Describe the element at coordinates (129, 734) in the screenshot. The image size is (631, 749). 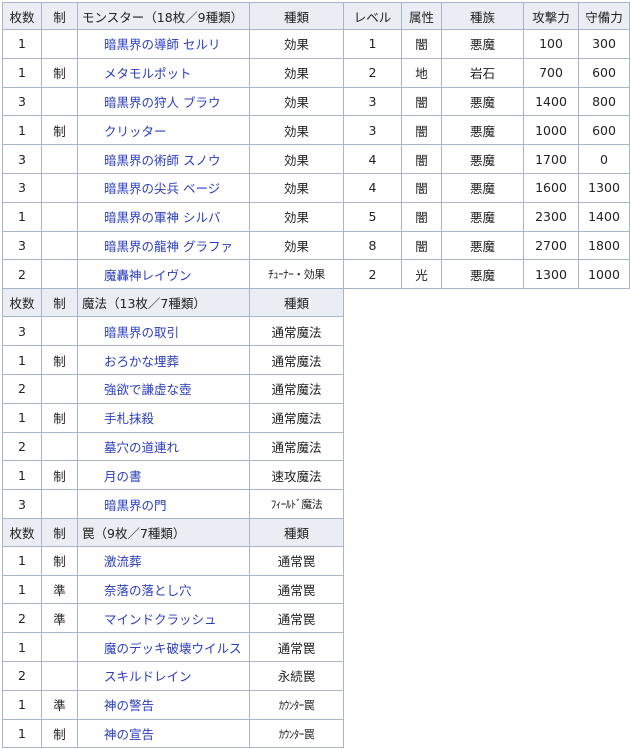
I see `card-name-link: 神の宣告` at that location.